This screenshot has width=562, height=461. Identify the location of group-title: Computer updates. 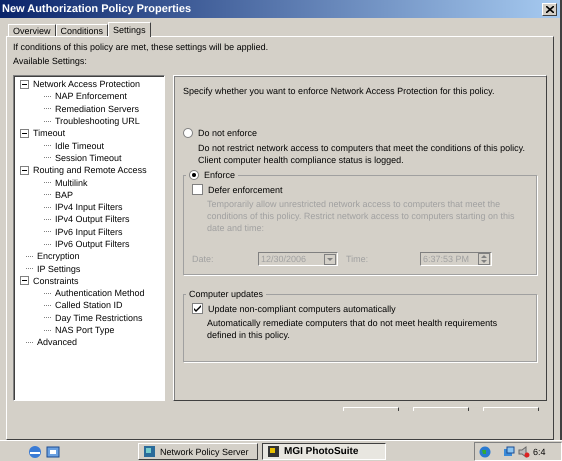
(226, 294).